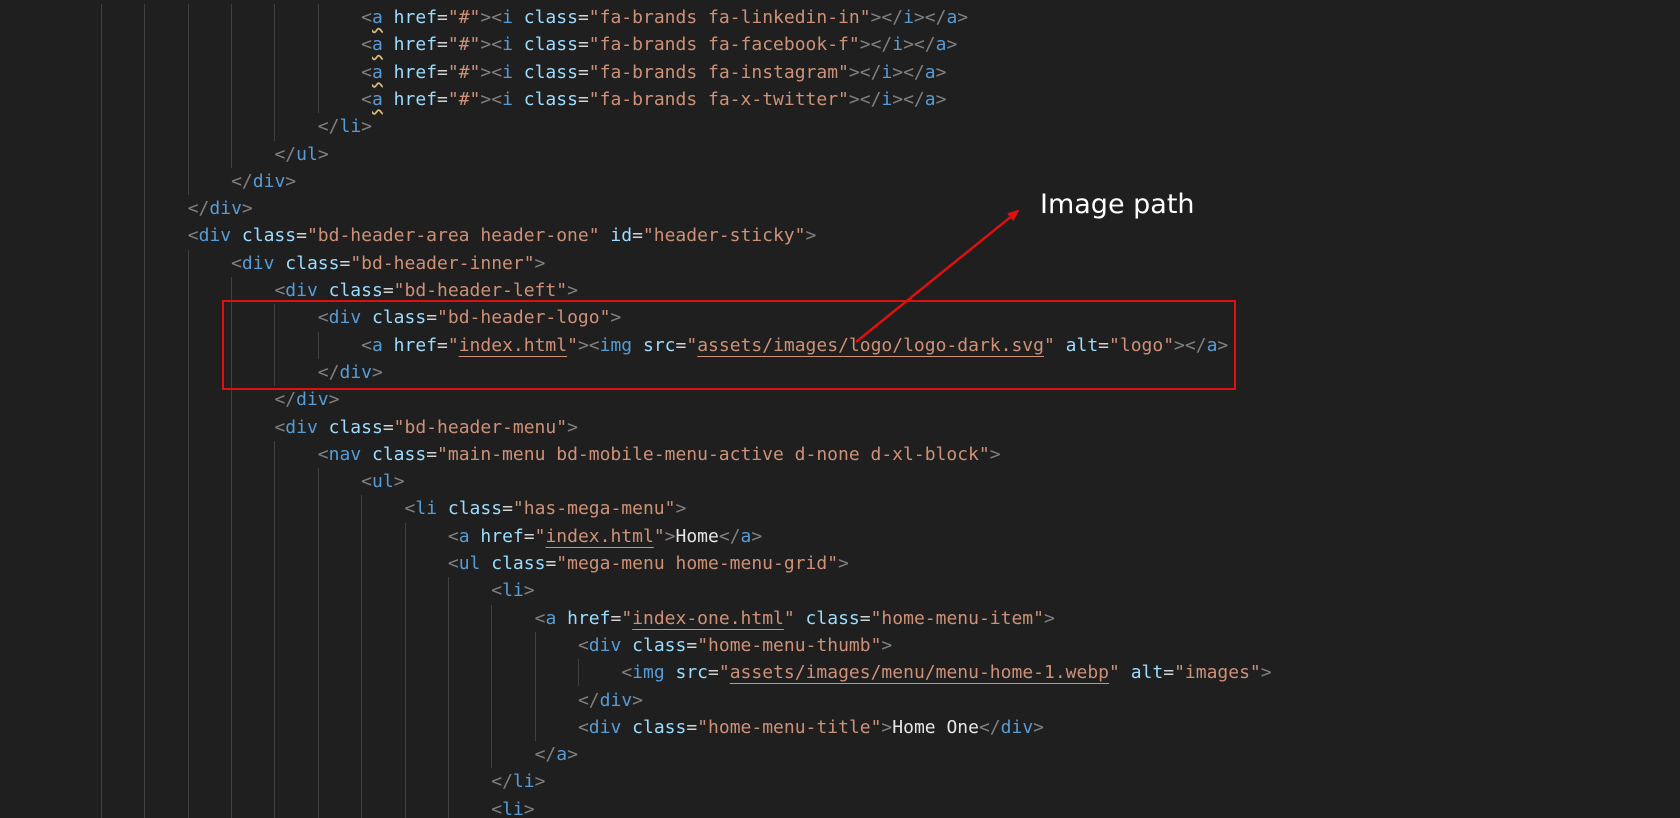 This screenshot has width=1680, height=818. I want to click on arrow-line, so click(937, 276).